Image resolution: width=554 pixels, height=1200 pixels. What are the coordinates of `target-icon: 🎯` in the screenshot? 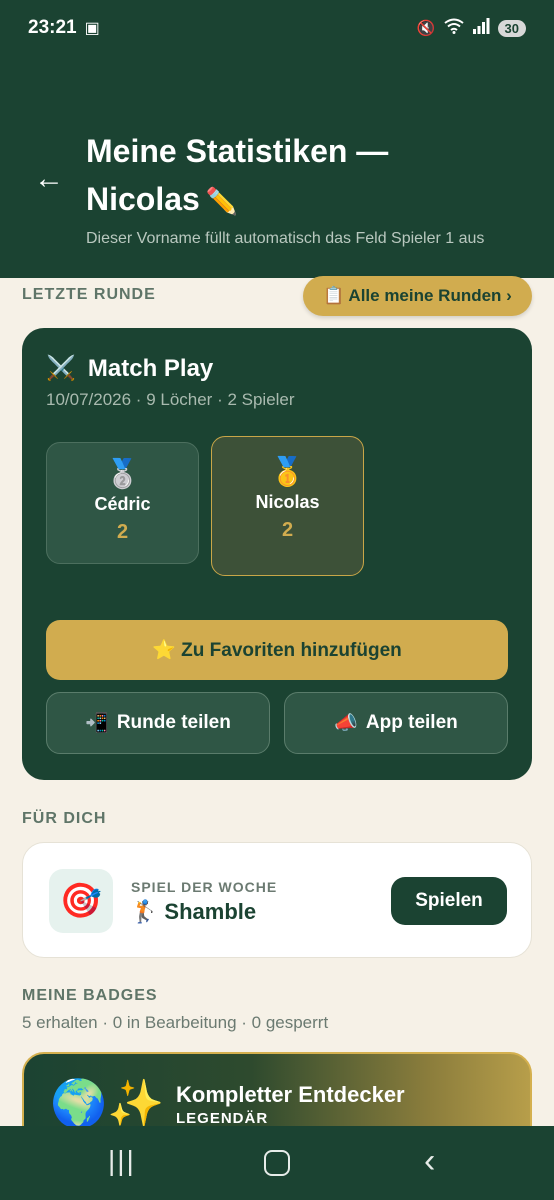 It's located at (81, 901).